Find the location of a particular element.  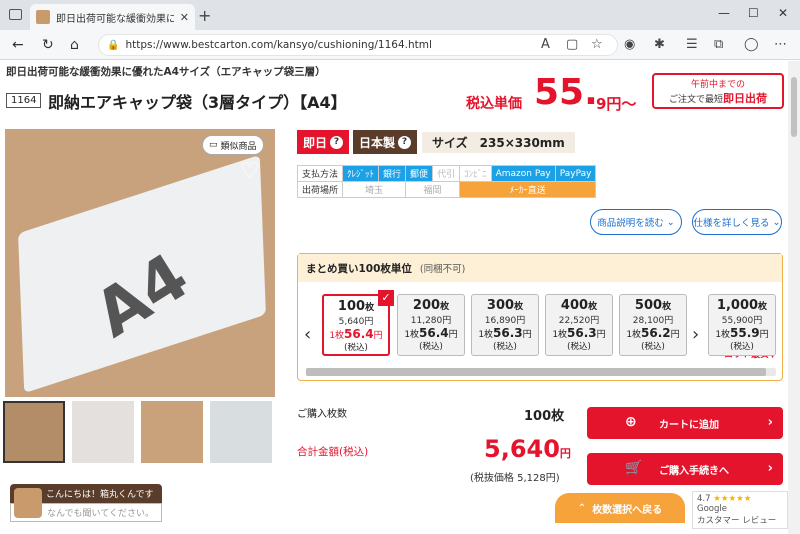

card-total: 16,890円 is located at coordinates (505, 321).